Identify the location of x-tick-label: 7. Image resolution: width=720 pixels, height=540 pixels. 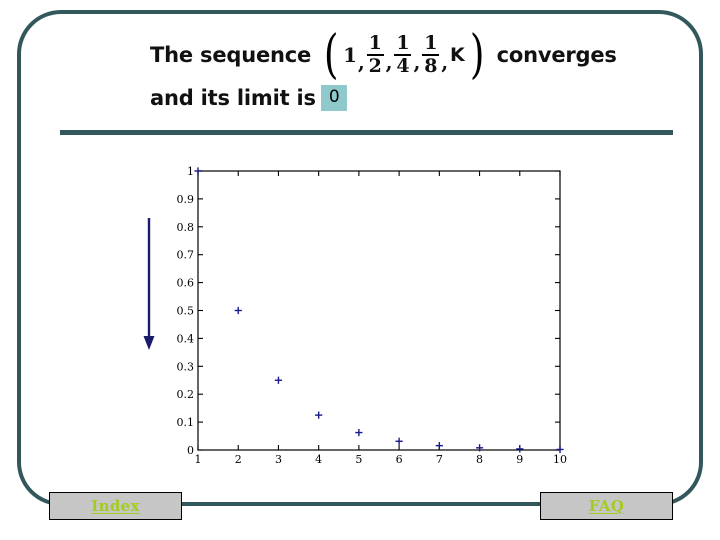
(439, 459).